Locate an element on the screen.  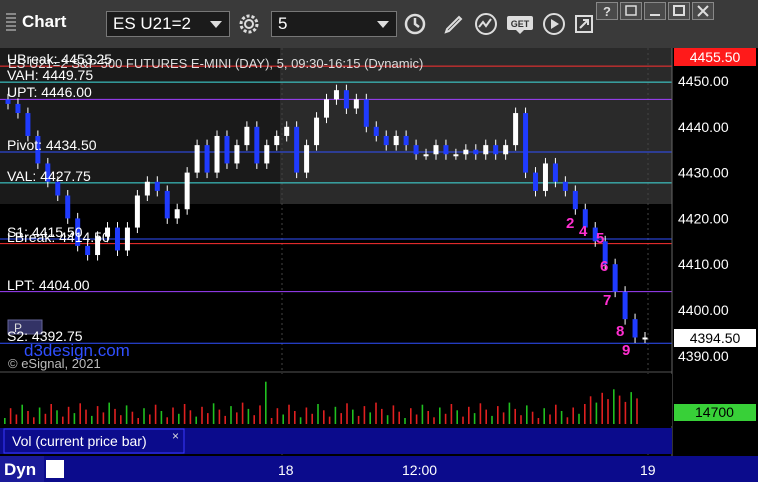
clock-icon is located at coordinates (415, 24).